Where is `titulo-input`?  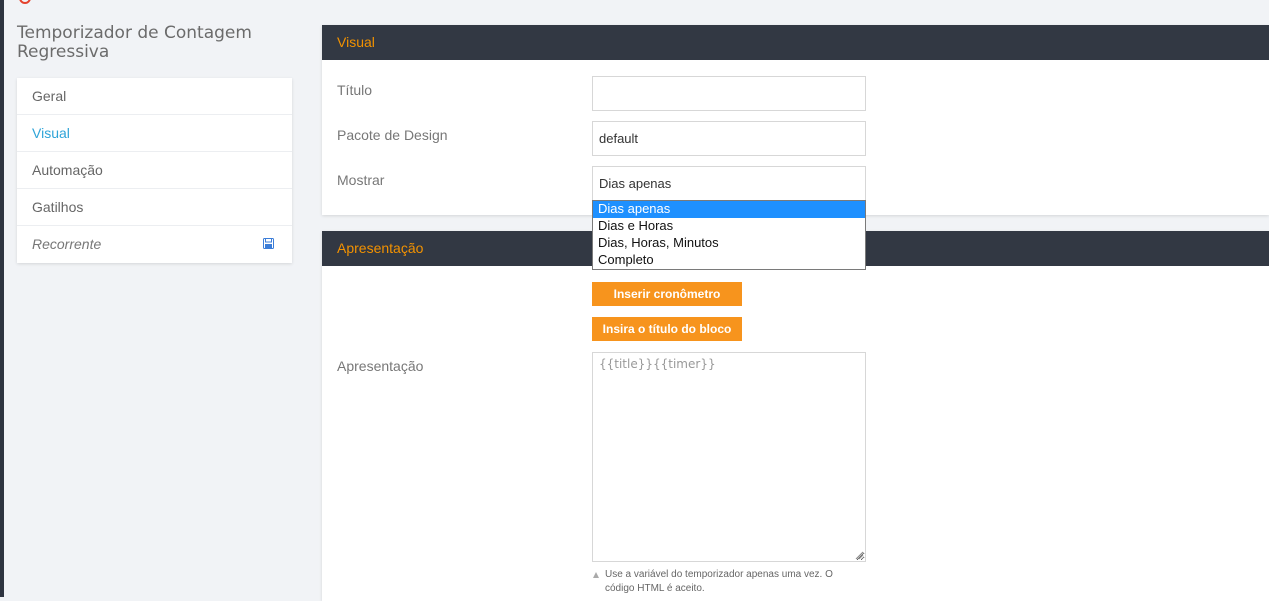
titulo-input is located at coordinates (729, 93).